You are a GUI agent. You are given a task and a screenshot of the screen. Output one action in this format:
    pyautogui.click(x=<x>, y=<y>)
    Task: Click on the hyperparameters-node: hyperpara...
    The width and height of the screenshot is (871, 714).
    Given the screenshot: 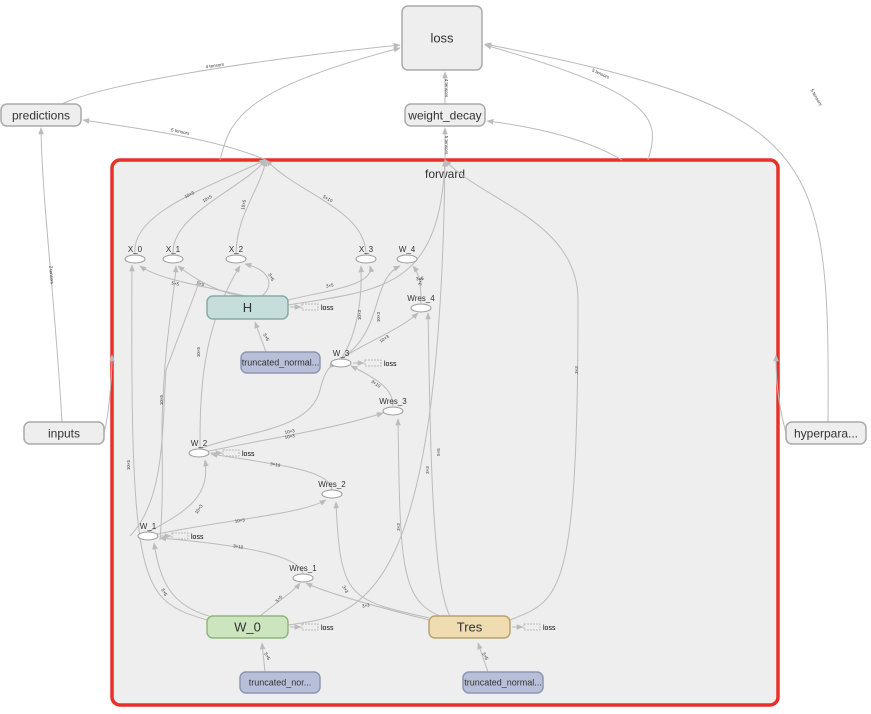 What is the action you would take?
    pyautogui.click(x=826, y=433)
    